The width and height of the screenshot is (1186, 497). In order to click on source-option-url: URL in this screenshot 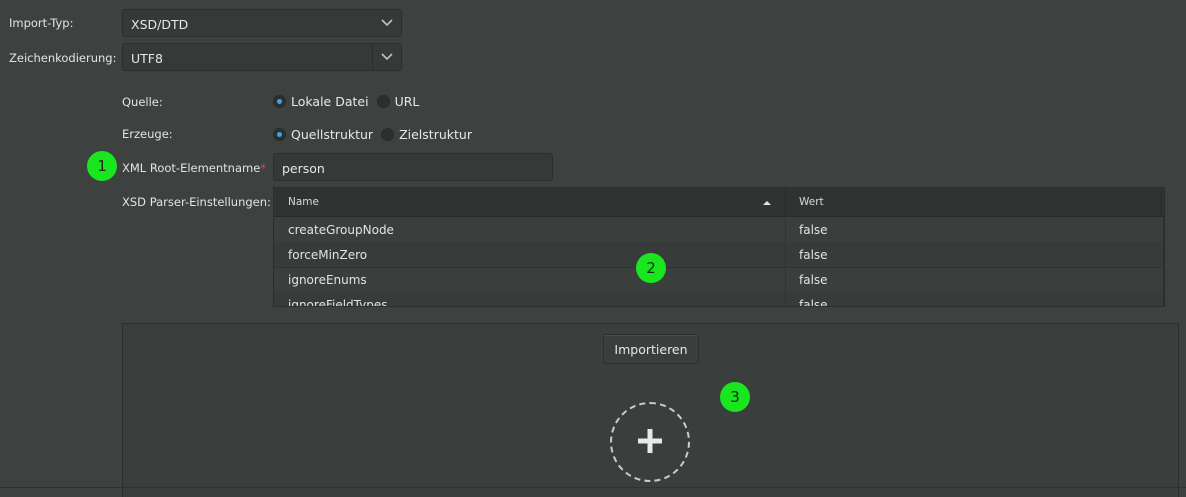, I will do `click(407, 101)`.